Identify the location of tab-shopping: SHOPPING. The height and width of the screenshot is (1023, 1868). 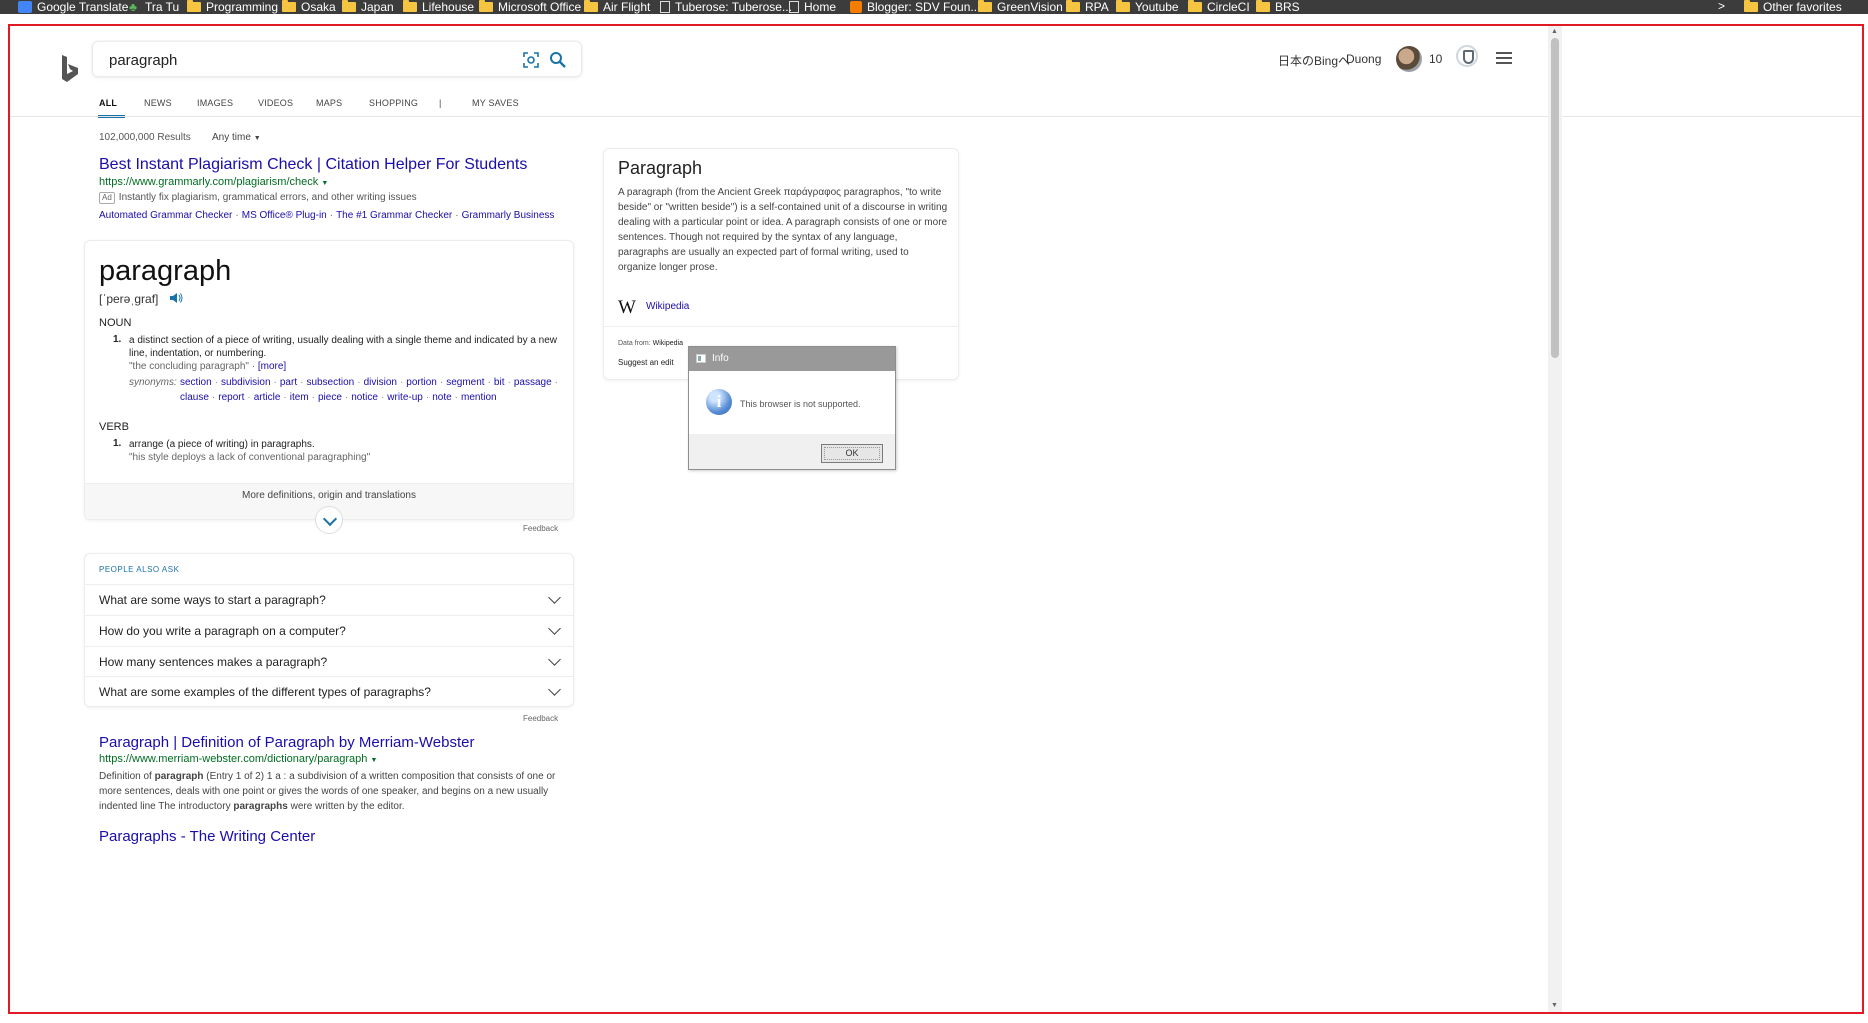
(393, 103).